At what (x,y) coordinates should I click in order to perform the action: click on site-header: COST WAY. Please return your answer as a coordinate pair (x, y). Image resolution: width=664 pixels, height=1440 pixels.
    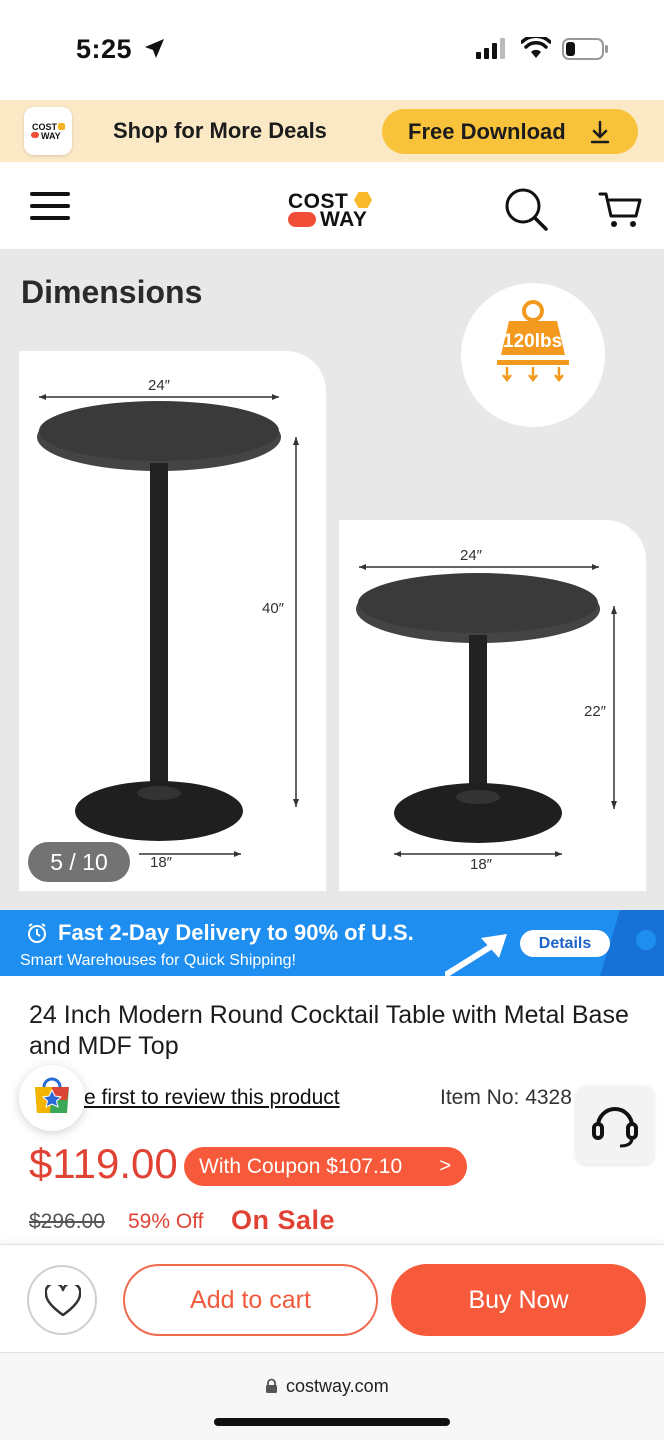
    Looking at the image, I should click on (332, 206).